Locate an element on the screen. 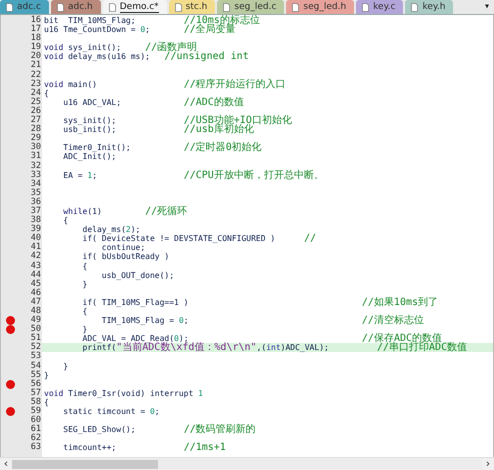 This screenshot has width=494, height=470. line-number: 54 is located at coordinates (36, 366).